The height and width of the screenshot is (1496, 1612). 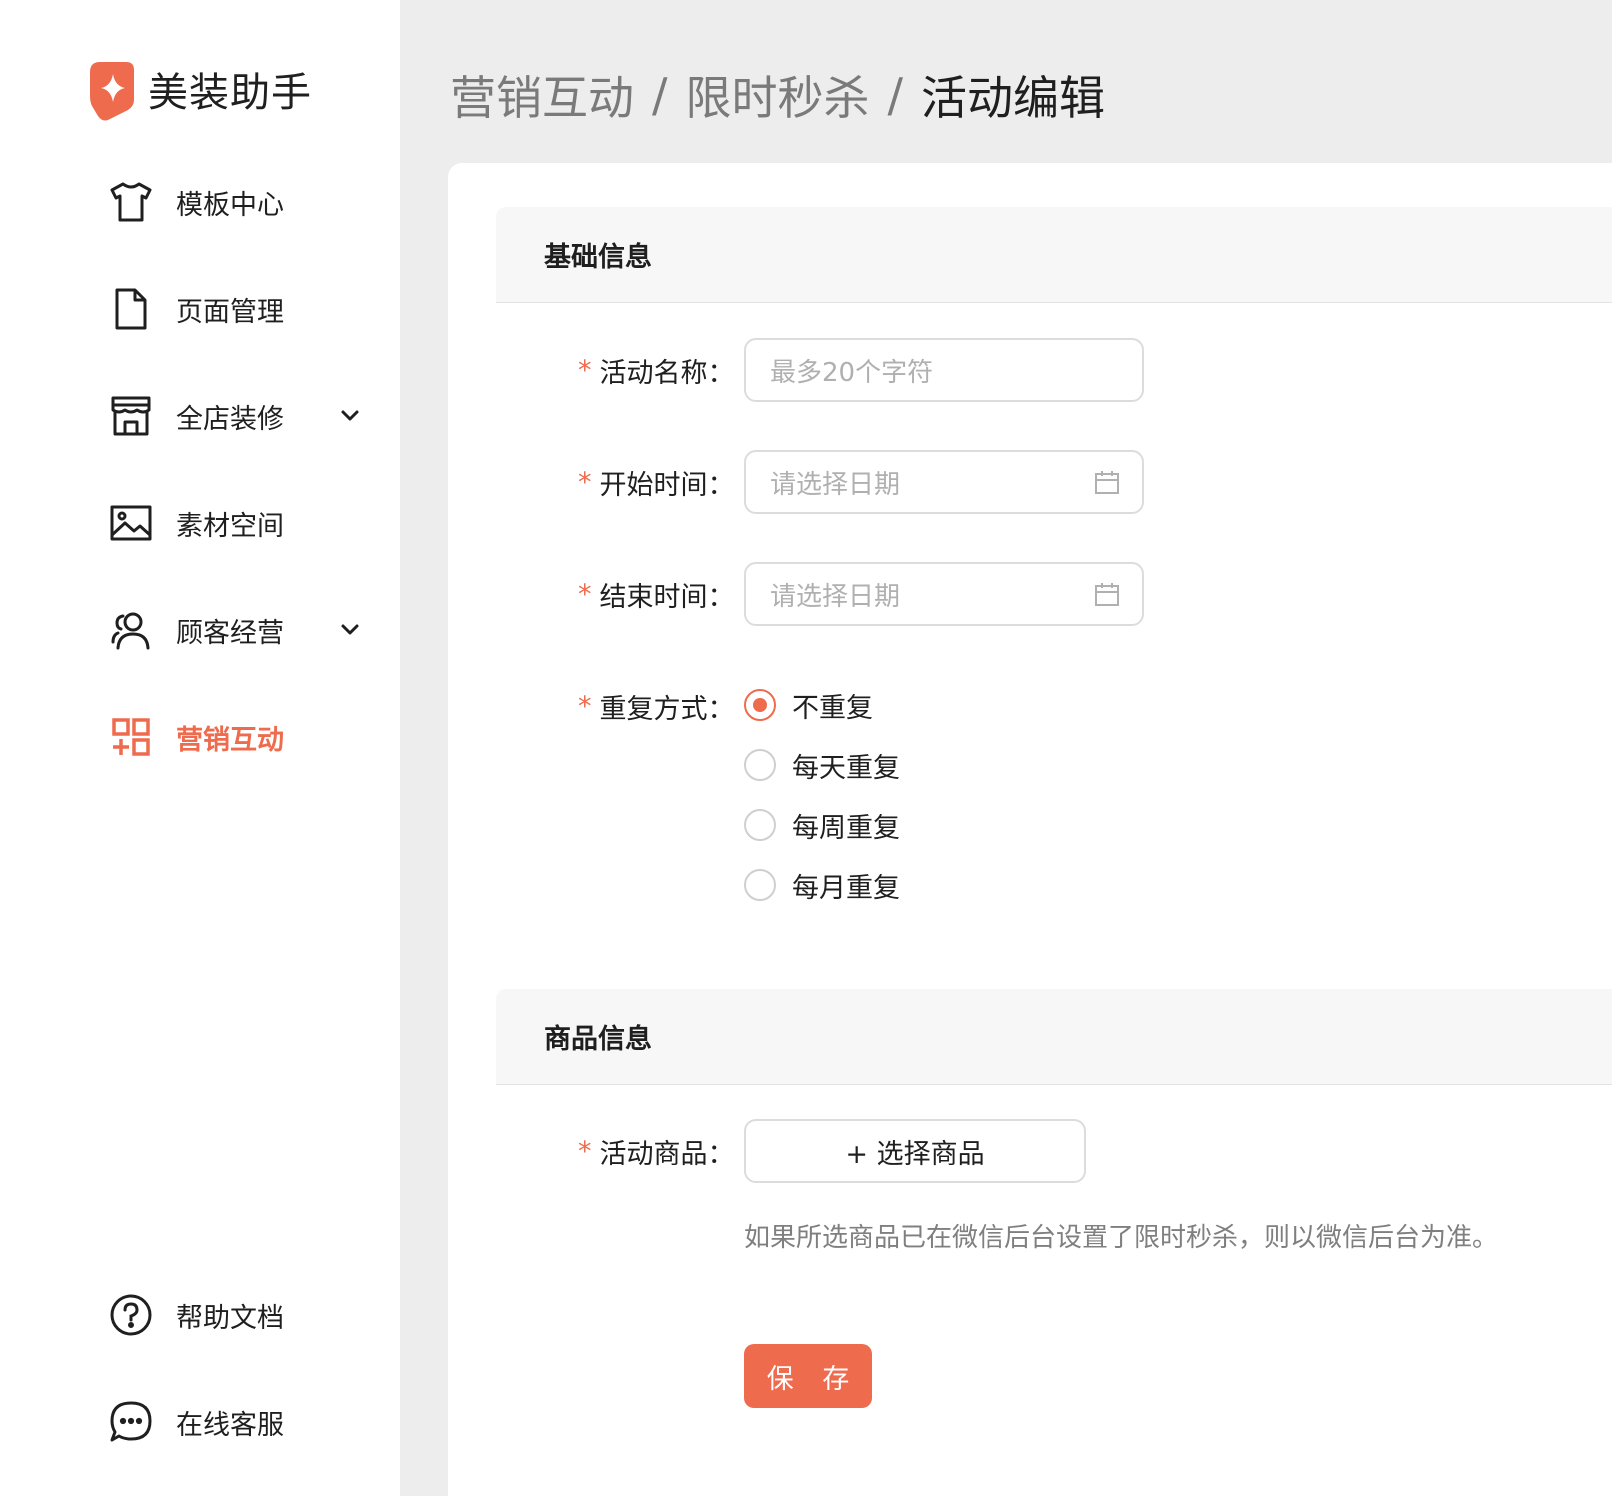 What do you see at coordinates (1054, 255) in the screenshot?
I see `section-title-basic: 基础信息` at bounding box center [1054, 255].